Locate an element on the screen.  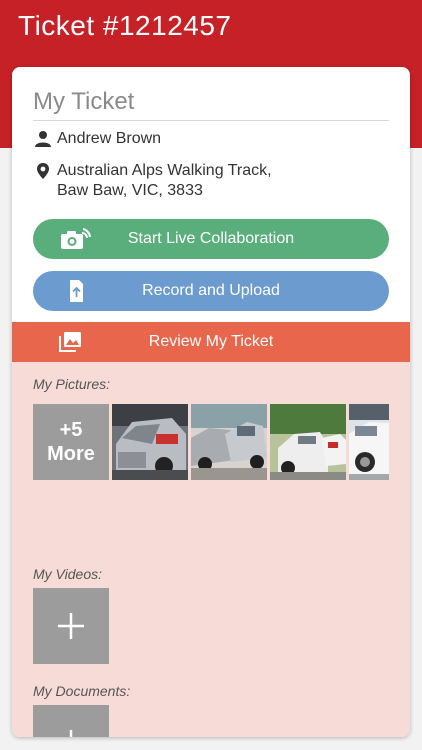
user-name: Andrew Brown is located at coordinates (109, 138).